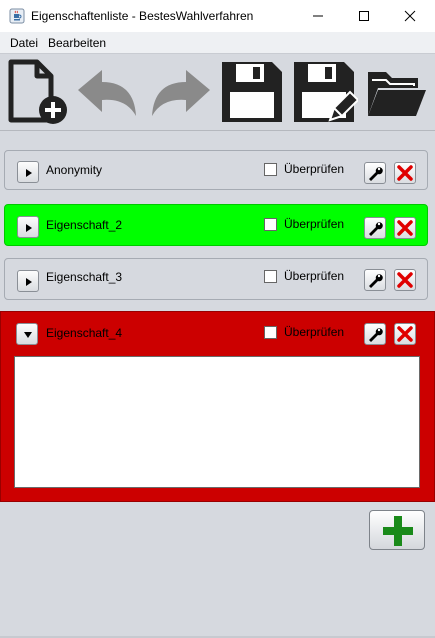 The image size is (435, 638). Describe the element at coordinates (216, 225) in the screenshot. I see `property-row: Eigenschaft_2 Überprüfen` at that location.